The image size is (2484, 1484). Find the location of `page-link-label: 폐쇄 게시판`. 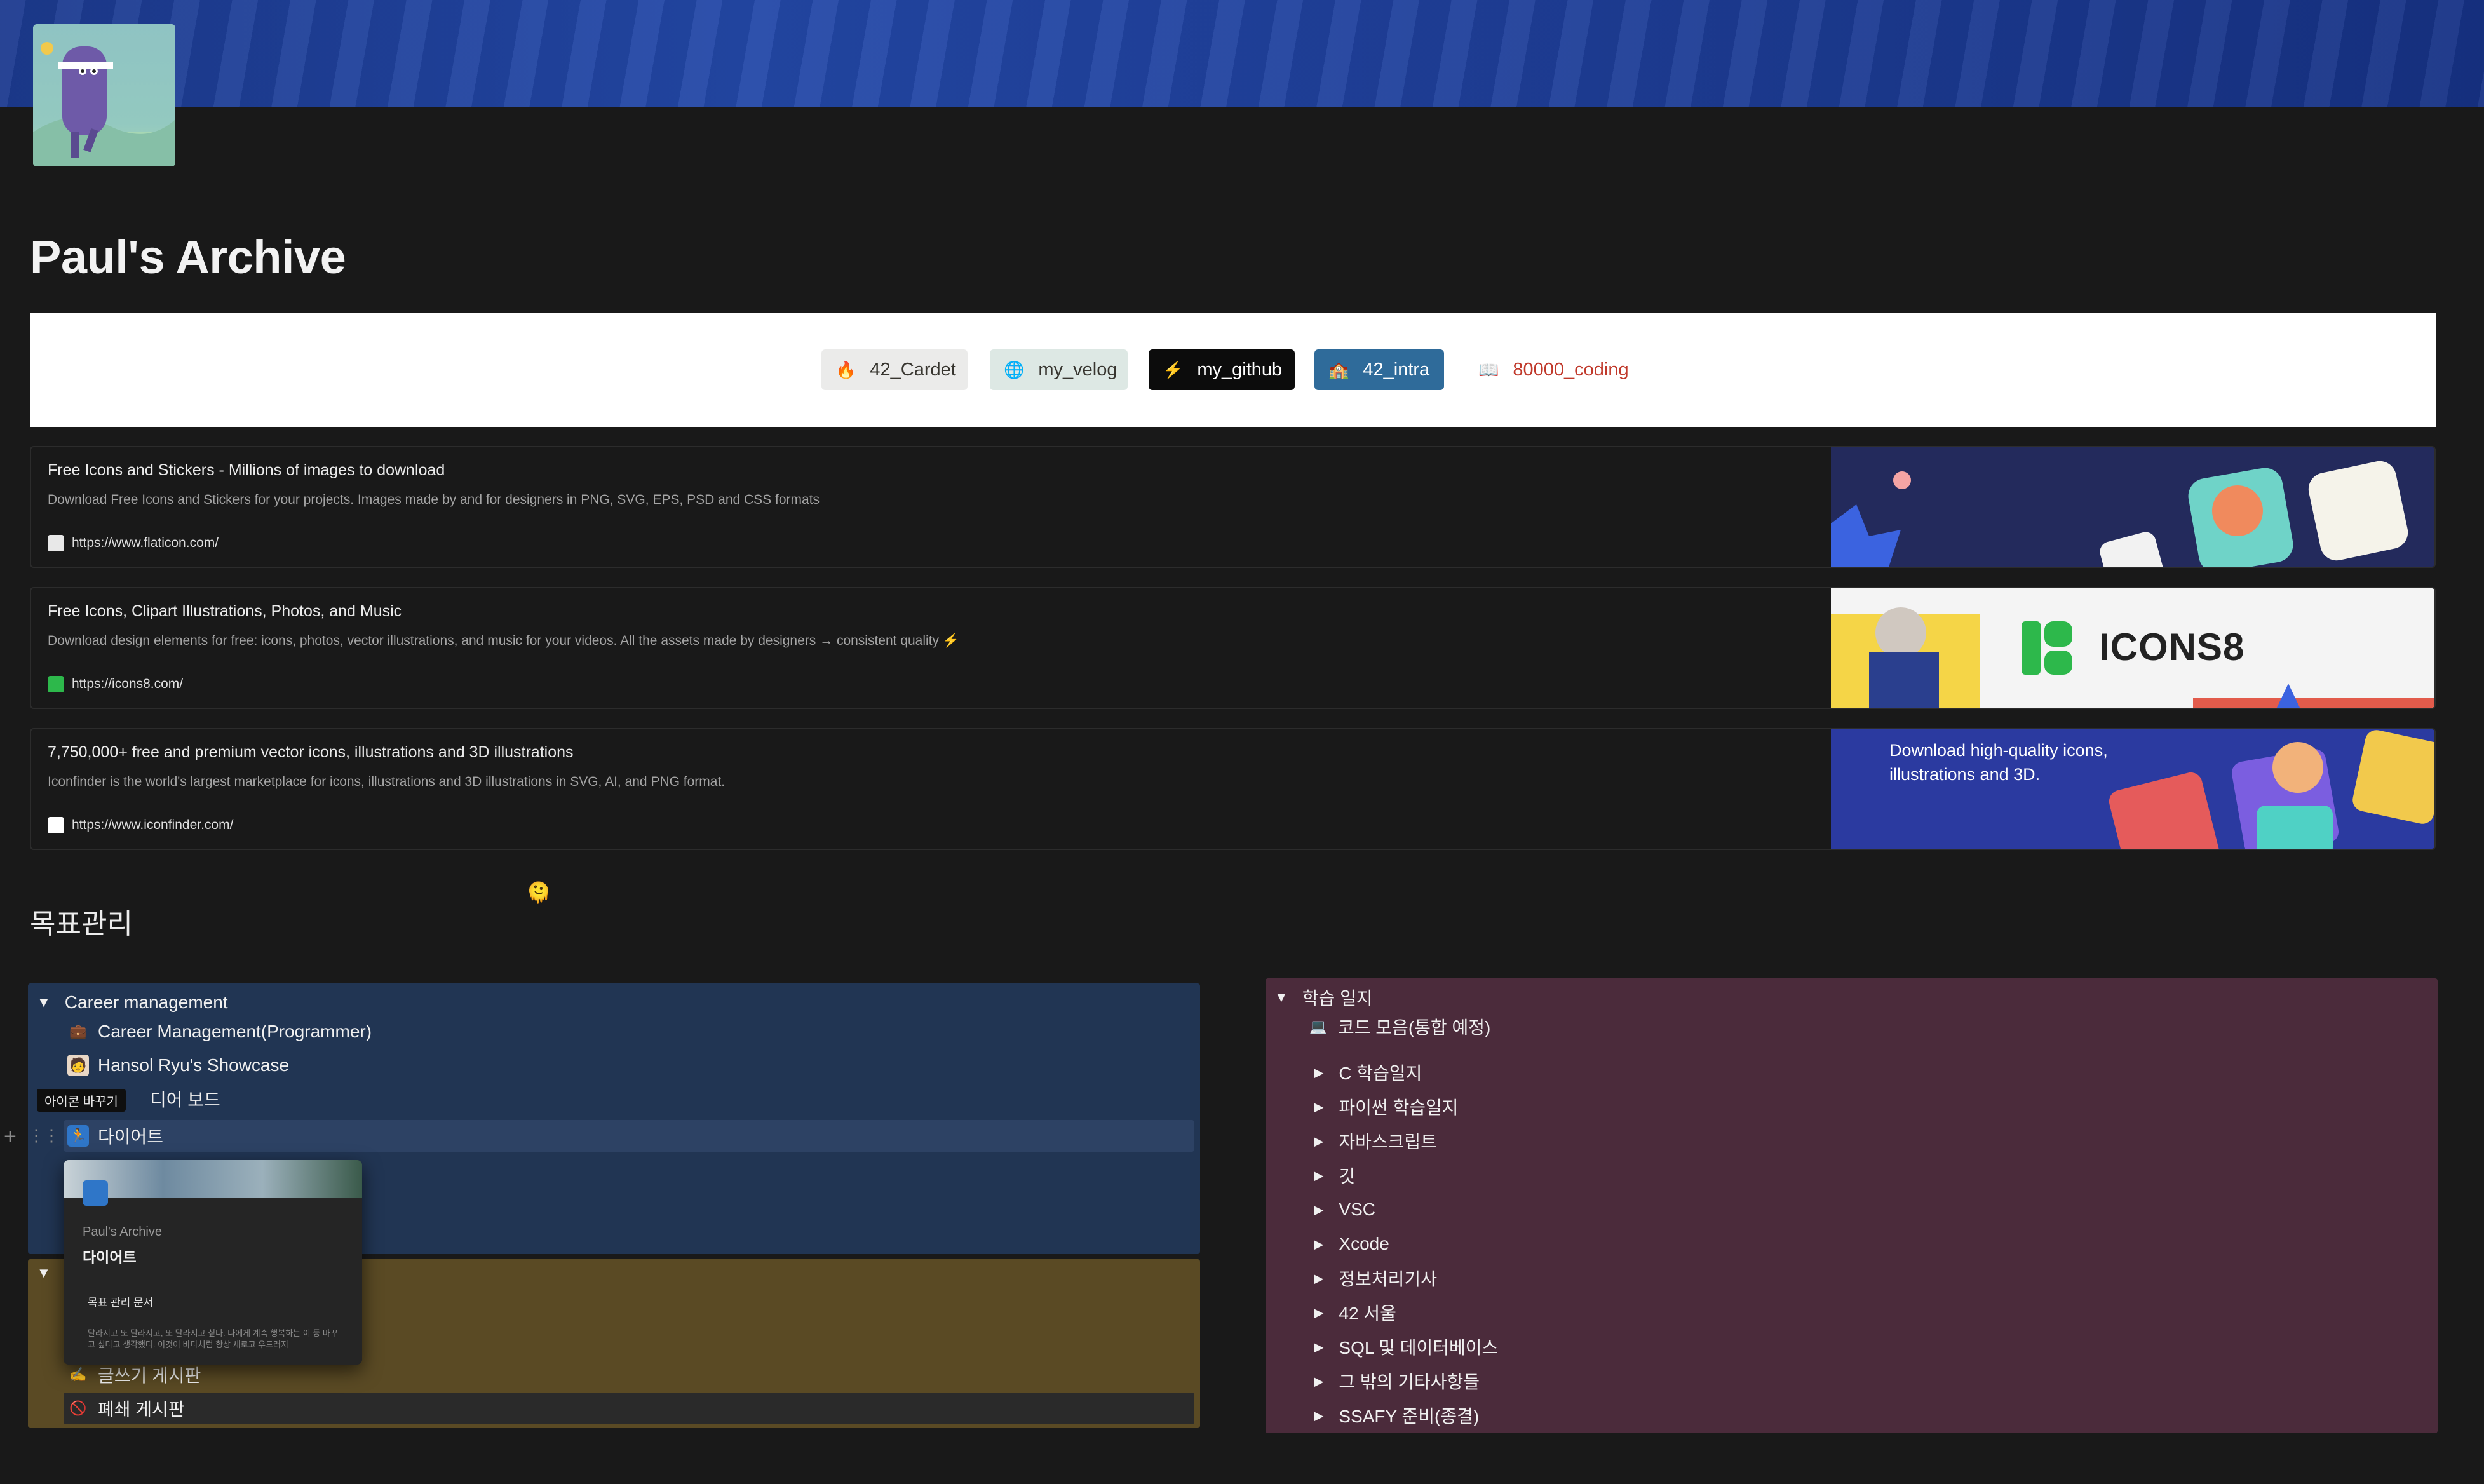

page-link-label: 폐쇄 게시판 is located at coordinates (141, 1409).